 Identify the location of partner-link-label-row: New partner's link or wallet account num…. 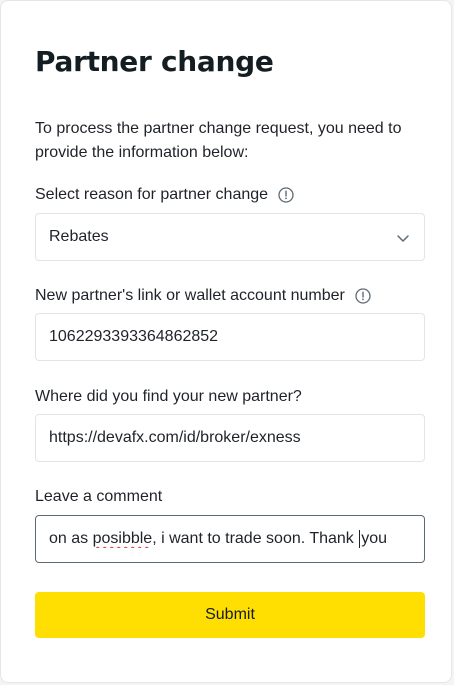
(203, 296).